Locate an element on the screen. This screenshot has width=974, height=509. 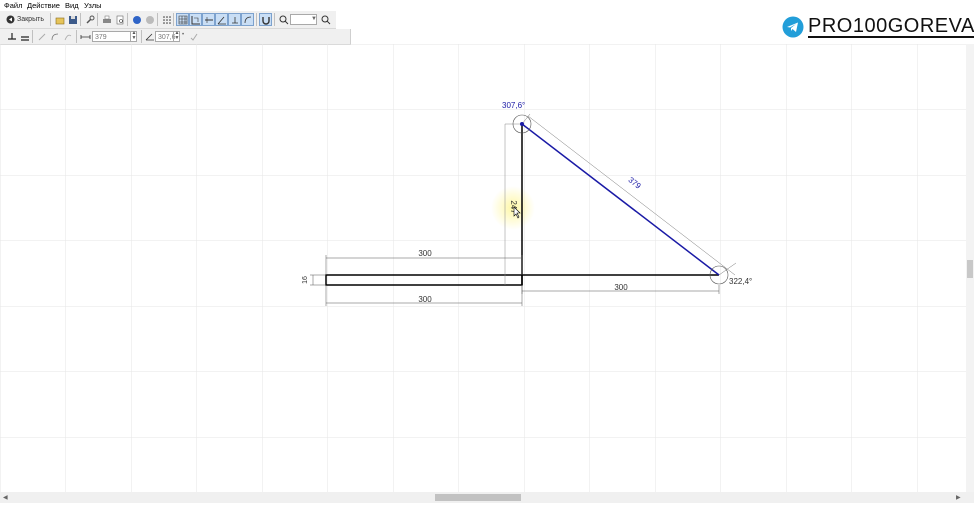
circle-gray-icon is located at coordinates (149, 19).